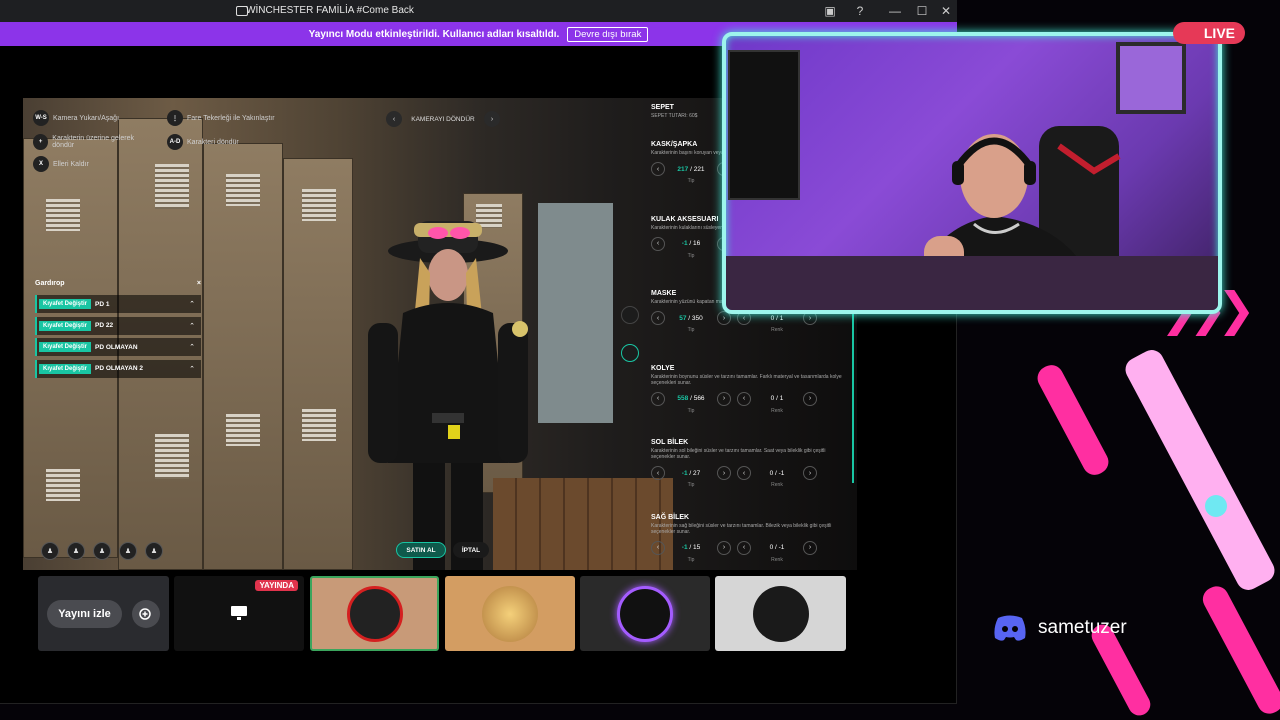 Image resolution: width=1280 pixels, height=720 pixels. What do you see at coordinates (1216, 506) in the screenshot?
I see `neon-dot` at bounding box center [1216, 506].